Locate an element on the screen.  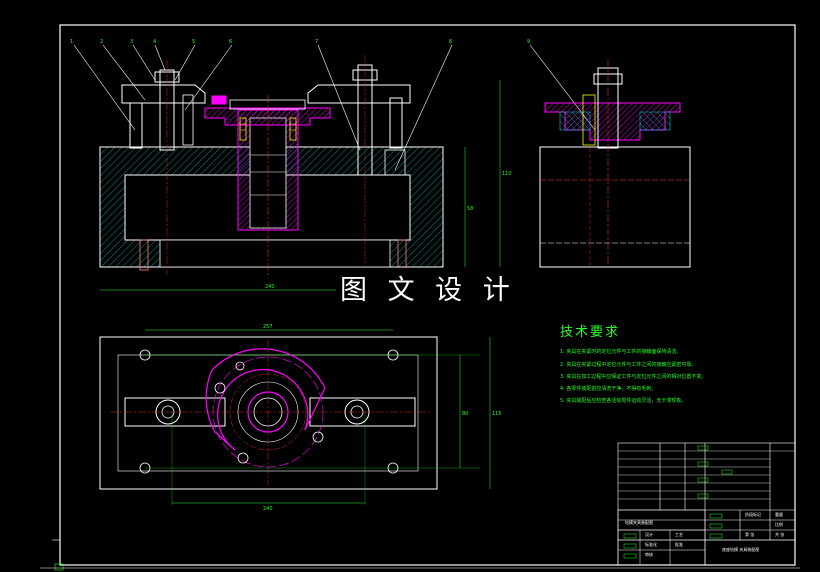
part-label-2: 2 is located at coordinates (101, 42).